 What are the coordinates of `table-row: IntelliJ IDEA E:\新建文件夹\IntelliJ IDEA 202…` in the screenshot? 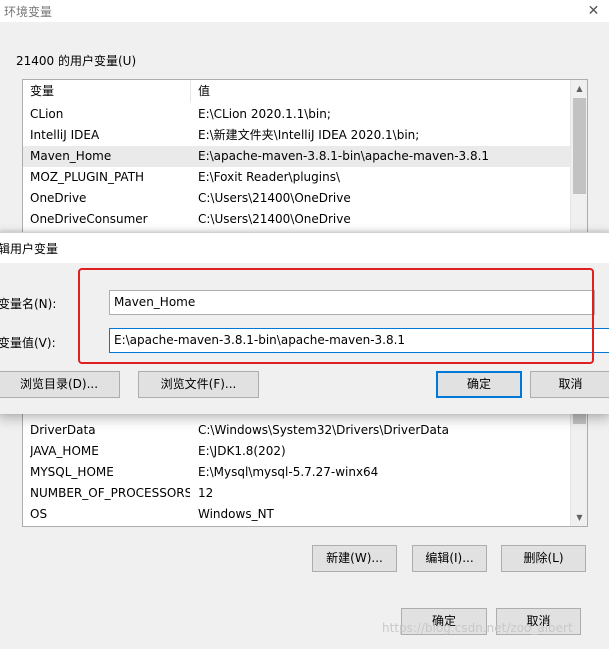 It's located at (297, 135).